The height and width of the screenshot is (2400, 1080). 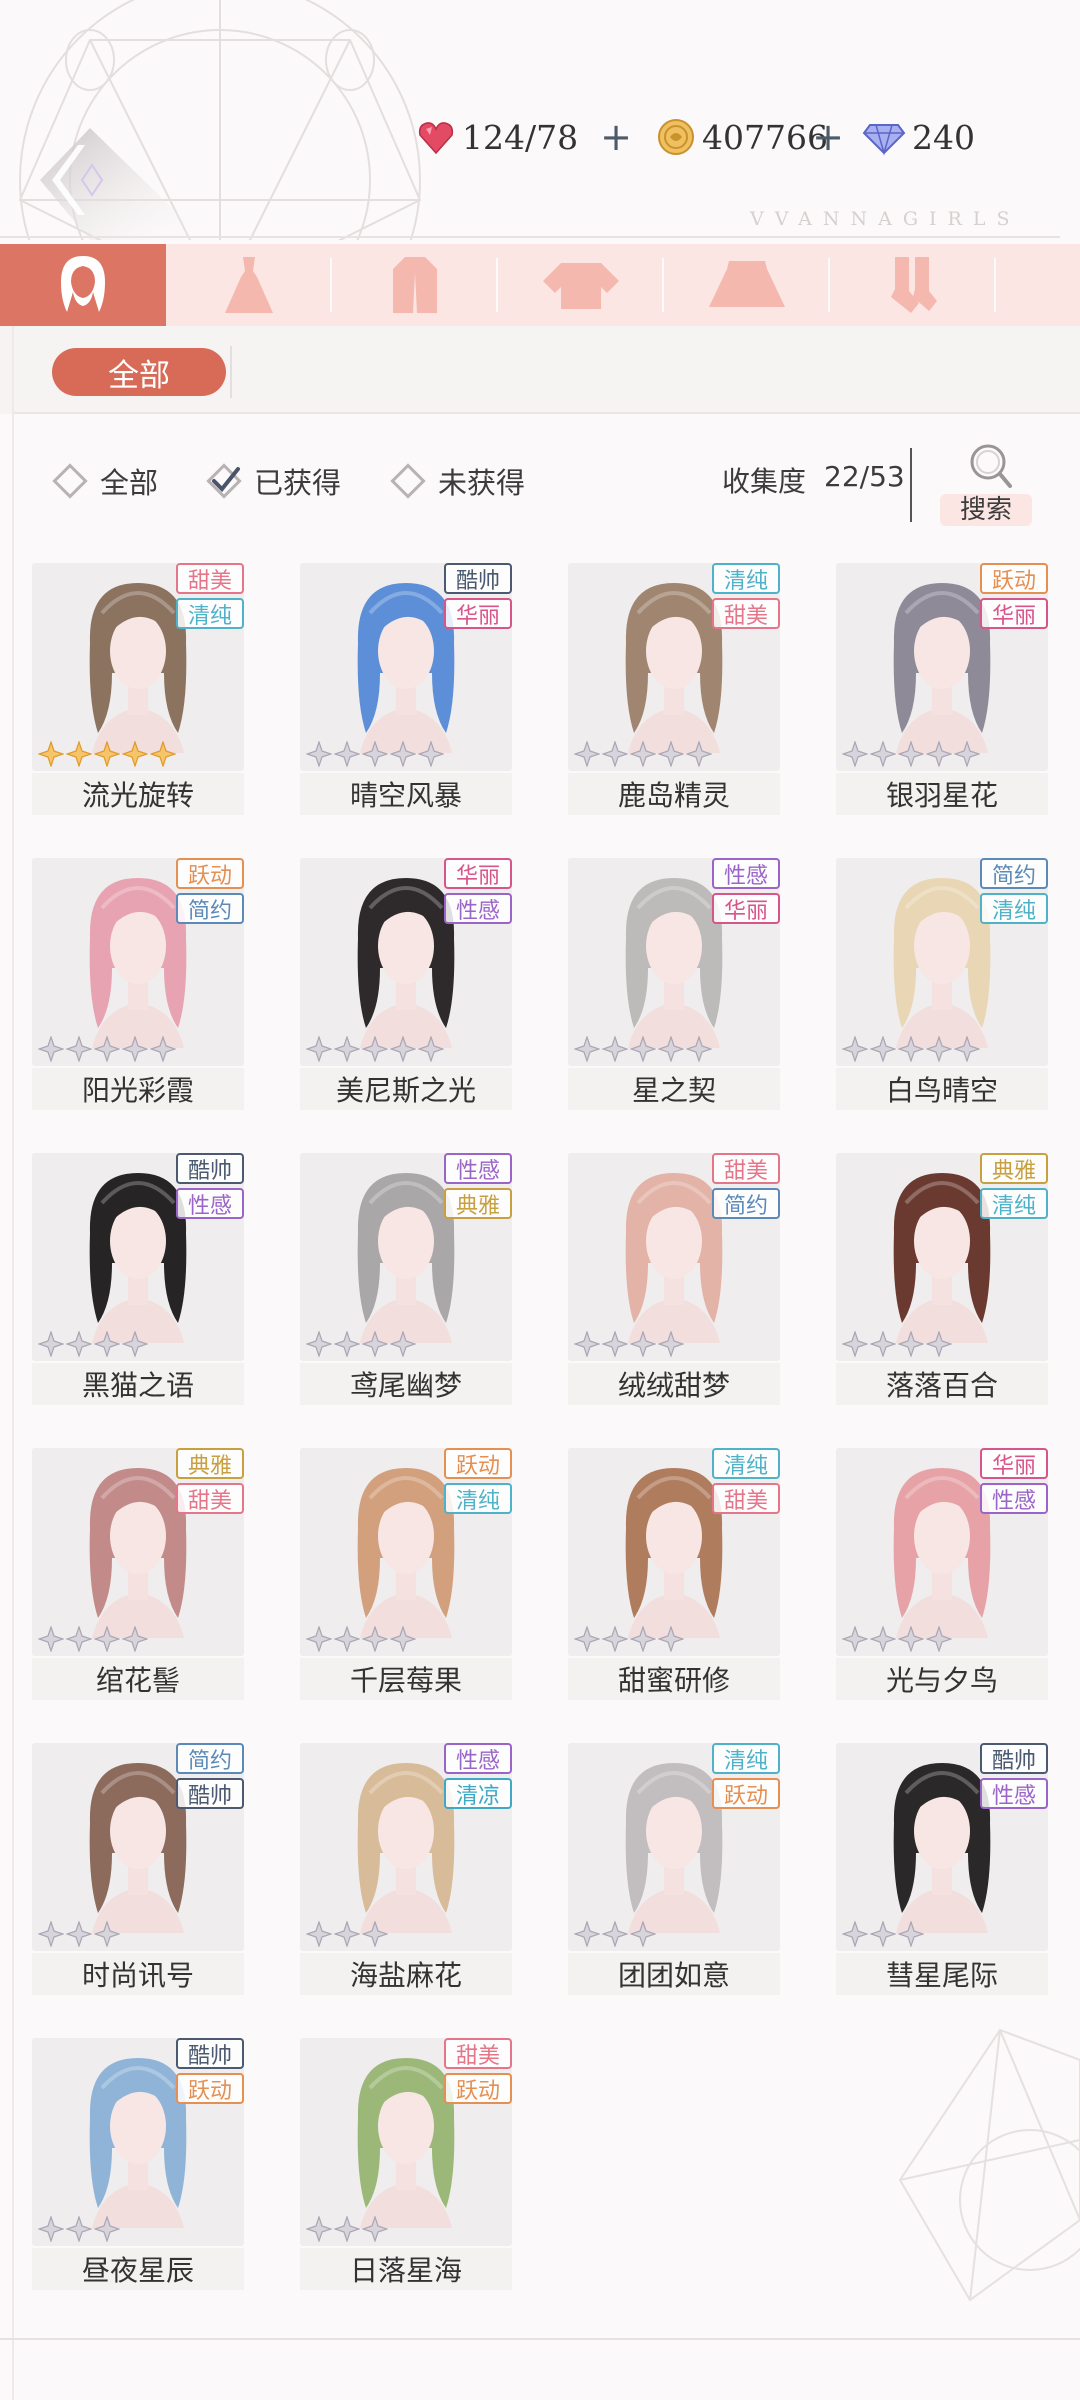 I want to click on hair-icon, so click(x=83, y=284).